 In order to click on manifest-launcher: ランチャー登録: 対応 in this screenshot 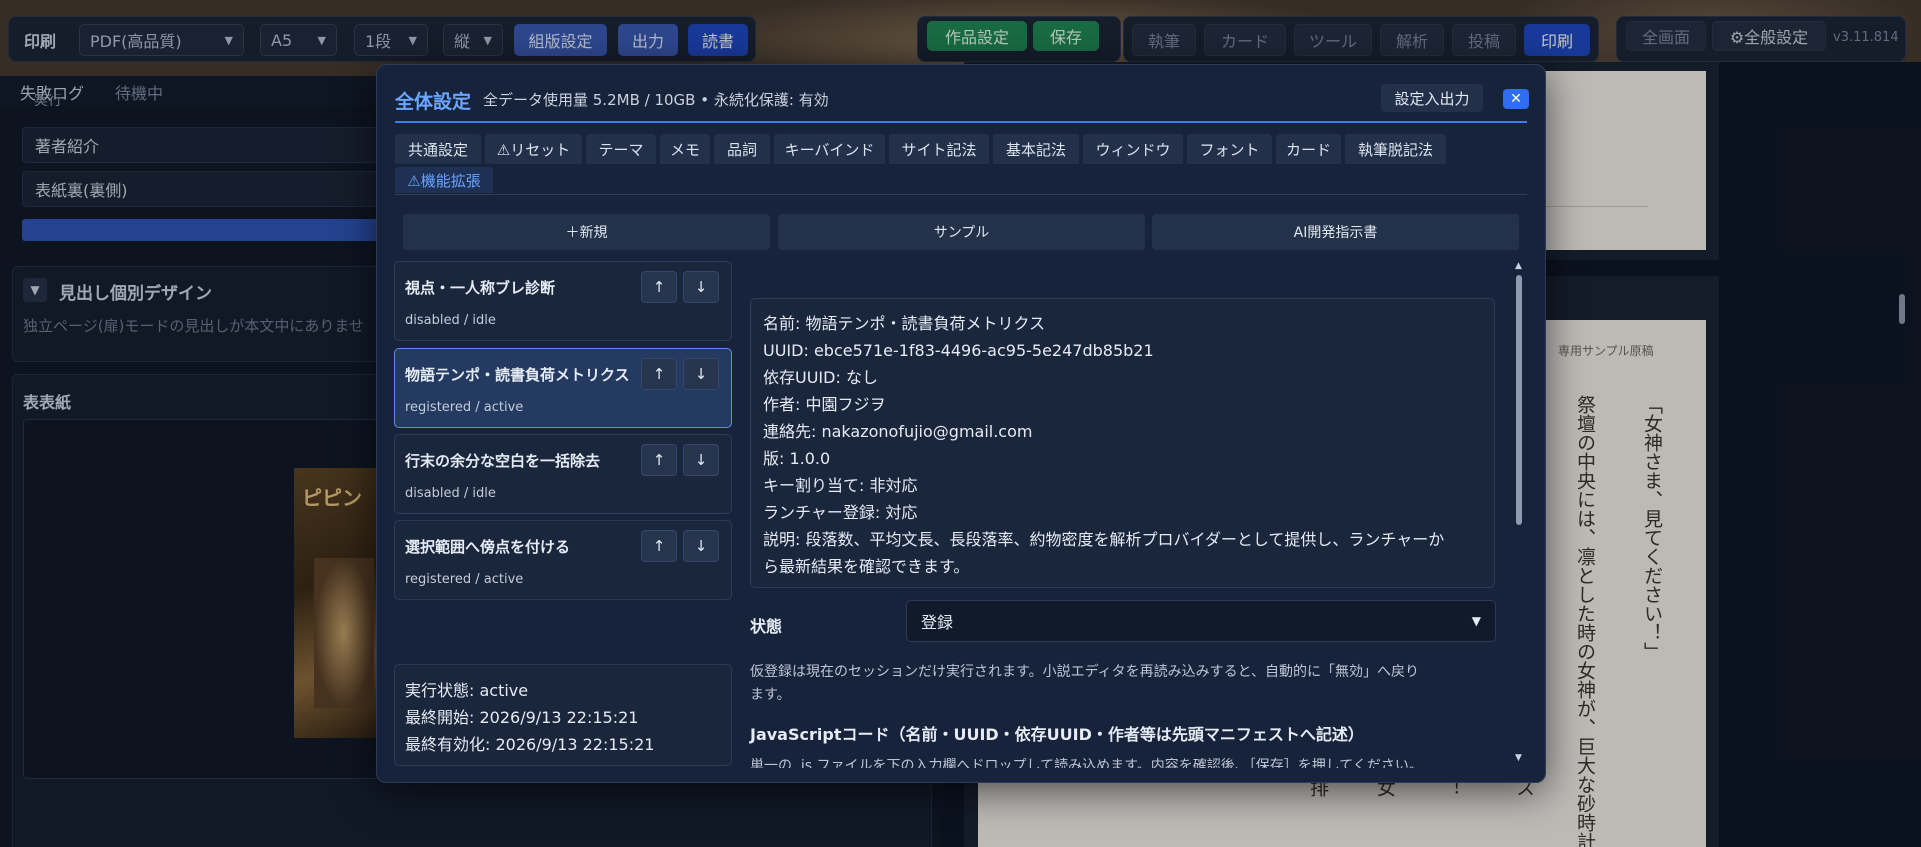, I will do `click(840, 512)`.